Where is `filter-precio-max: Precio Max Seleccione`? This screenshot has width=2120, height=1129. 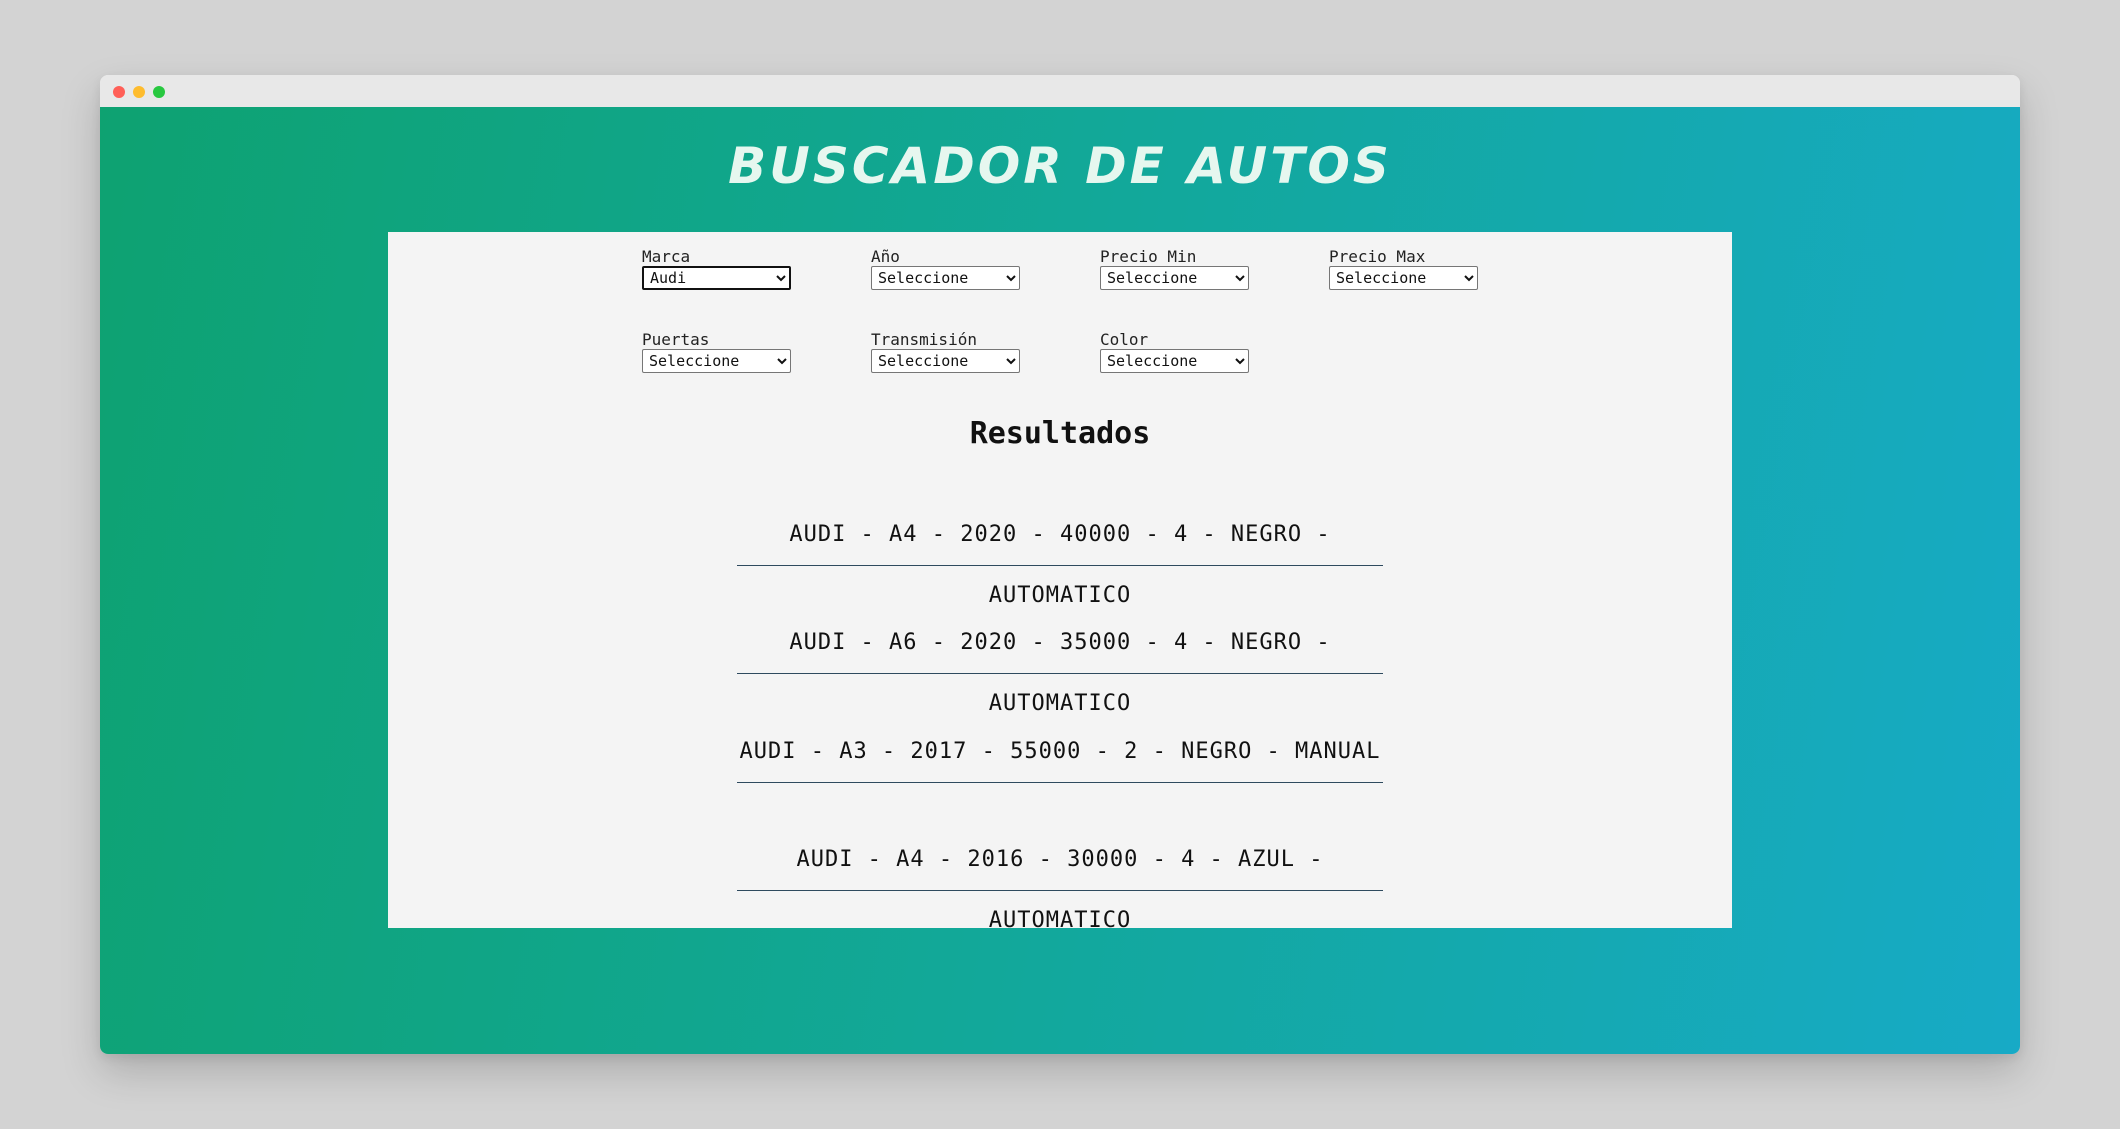
filter-precio-max: Precio Max Seleccione is located at coordinates (1404, 269).